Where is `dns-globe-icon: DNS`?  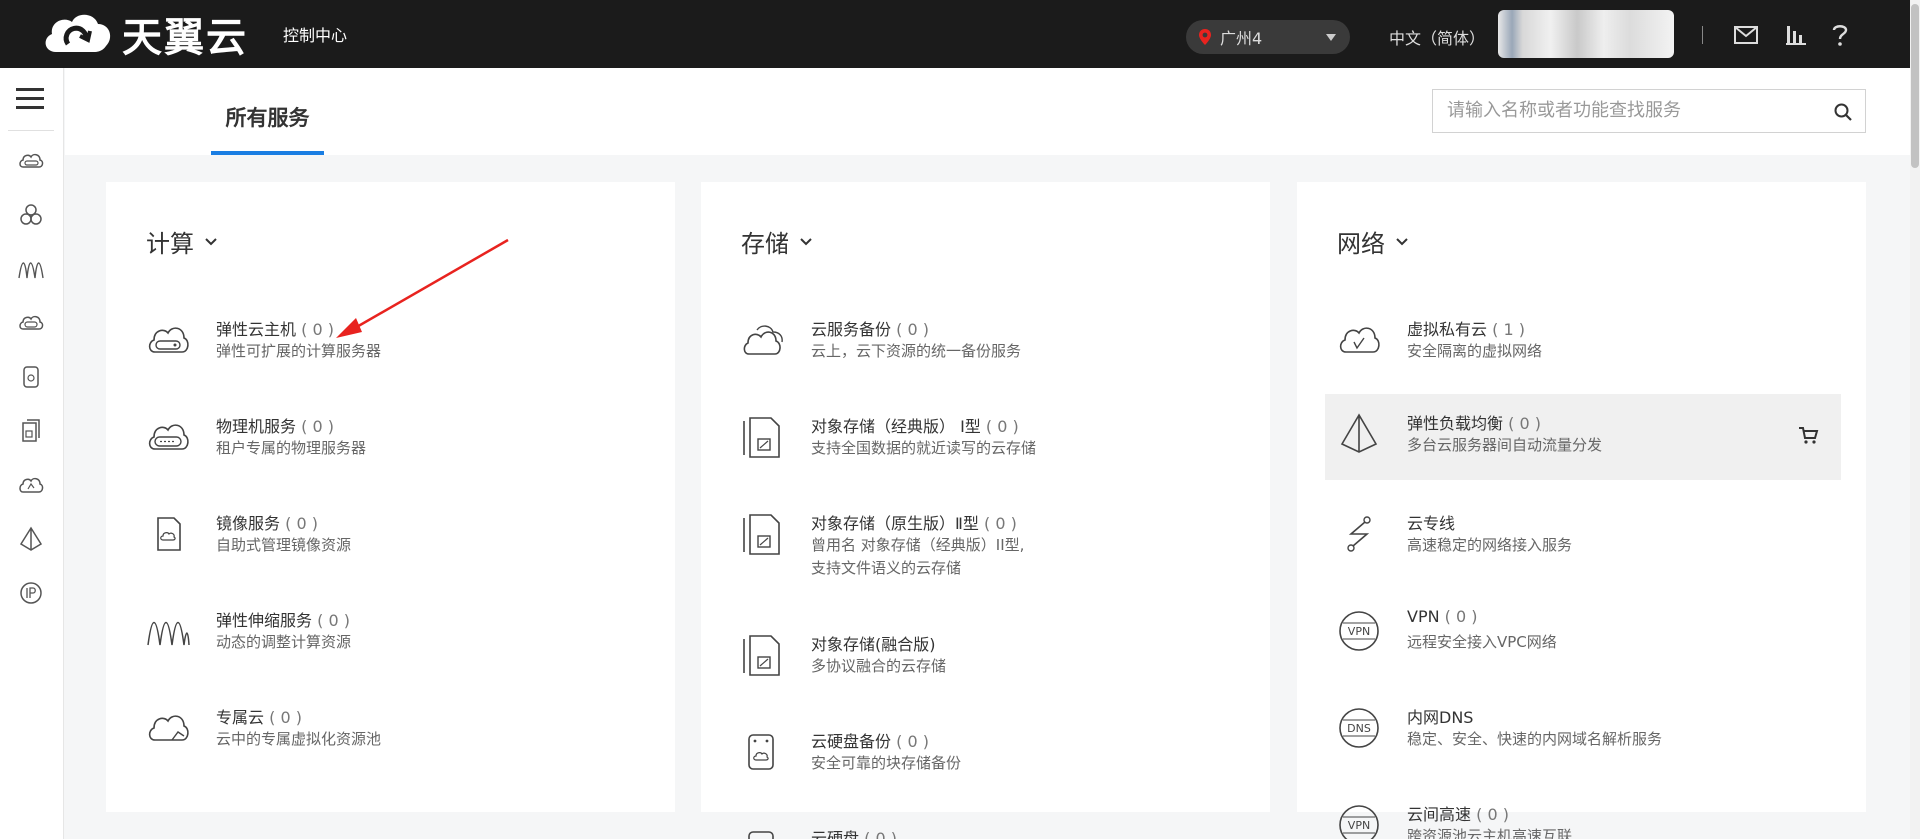
dns-globe-icon: DNS is located at coordinates (1359, 728).